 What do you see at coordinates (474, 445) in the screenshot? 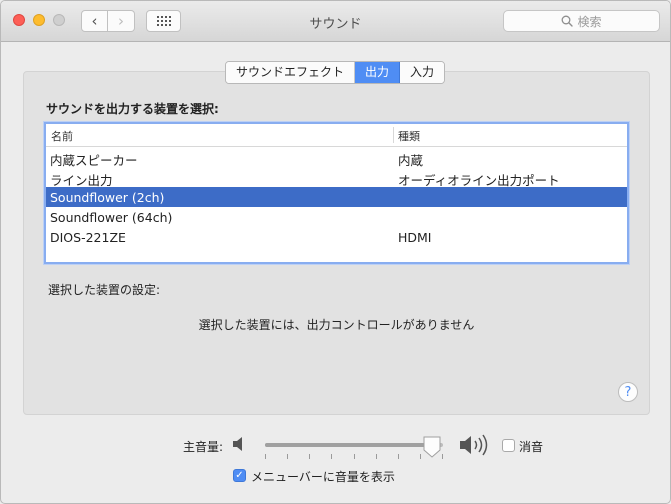
I see `speaker-high-icon` at bounding box center [474, 445].